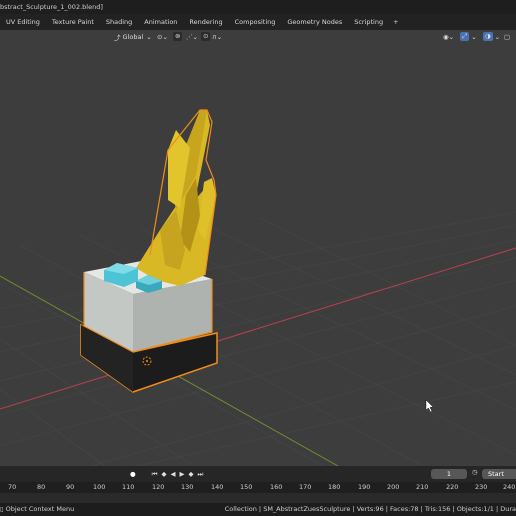  Describe the element at coordinates (481, 487) in the screenshot. I see `ruler-tick: 230` at that location.